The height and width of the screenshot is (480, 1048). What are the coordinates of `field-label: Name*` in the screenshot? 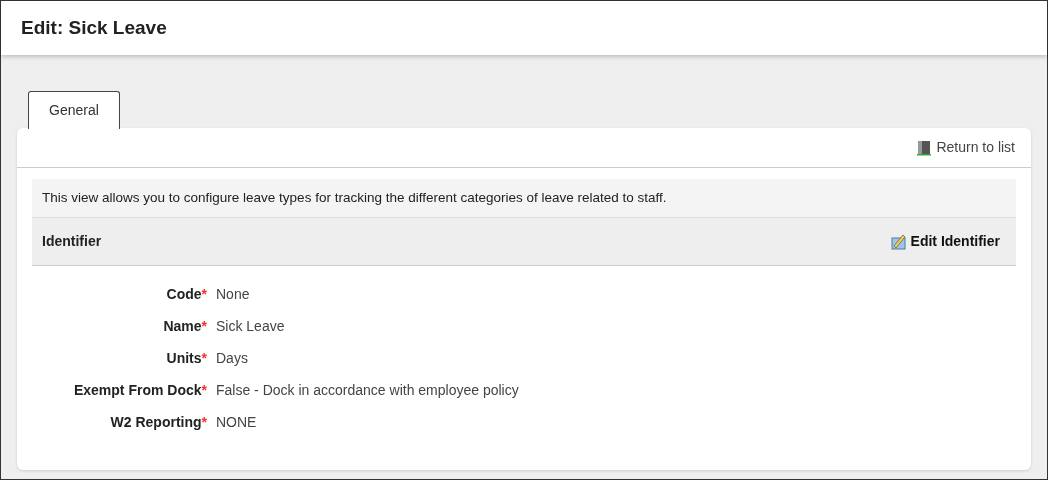 It's located at (184, 326).